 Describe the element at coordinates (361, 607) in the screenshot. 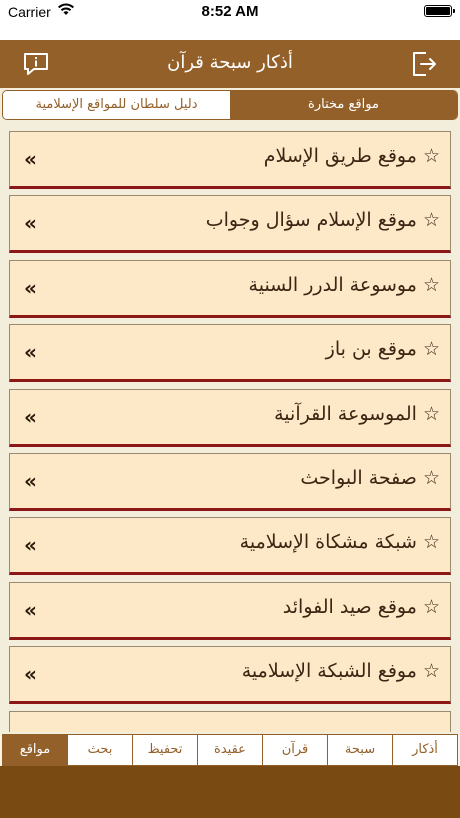

I see `list-item-label: ☆ موقع صيد الفوائد` at that location.